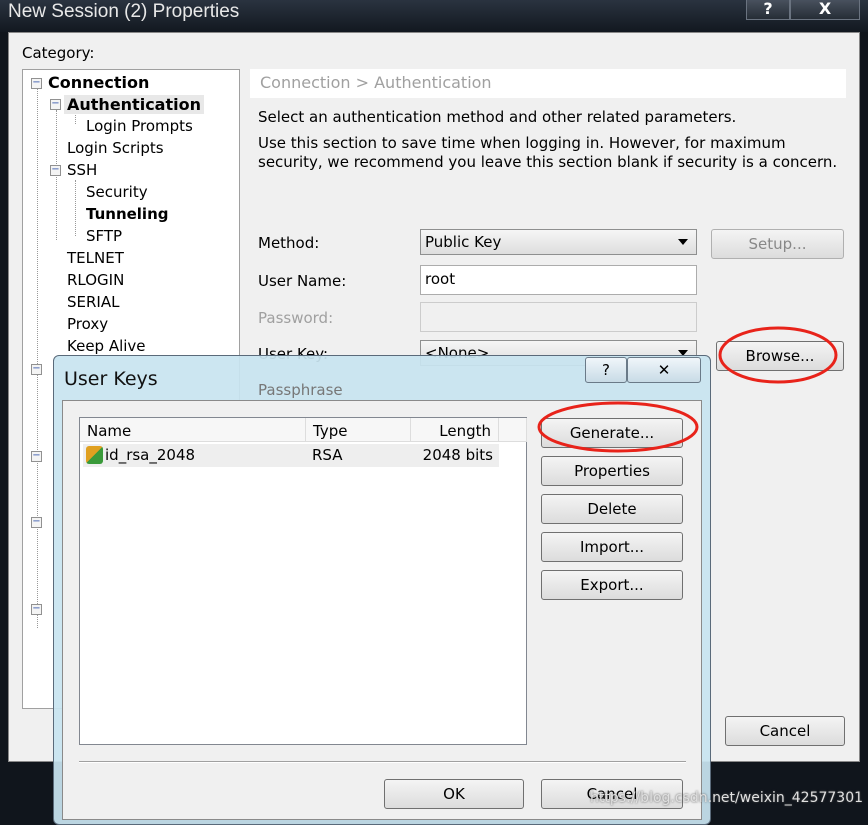 The height and width of the screenshot is (825, 868). Describe the element at coordinates (606, 370) in the screenshot. I see `dialog-help-button: ?` at that location.